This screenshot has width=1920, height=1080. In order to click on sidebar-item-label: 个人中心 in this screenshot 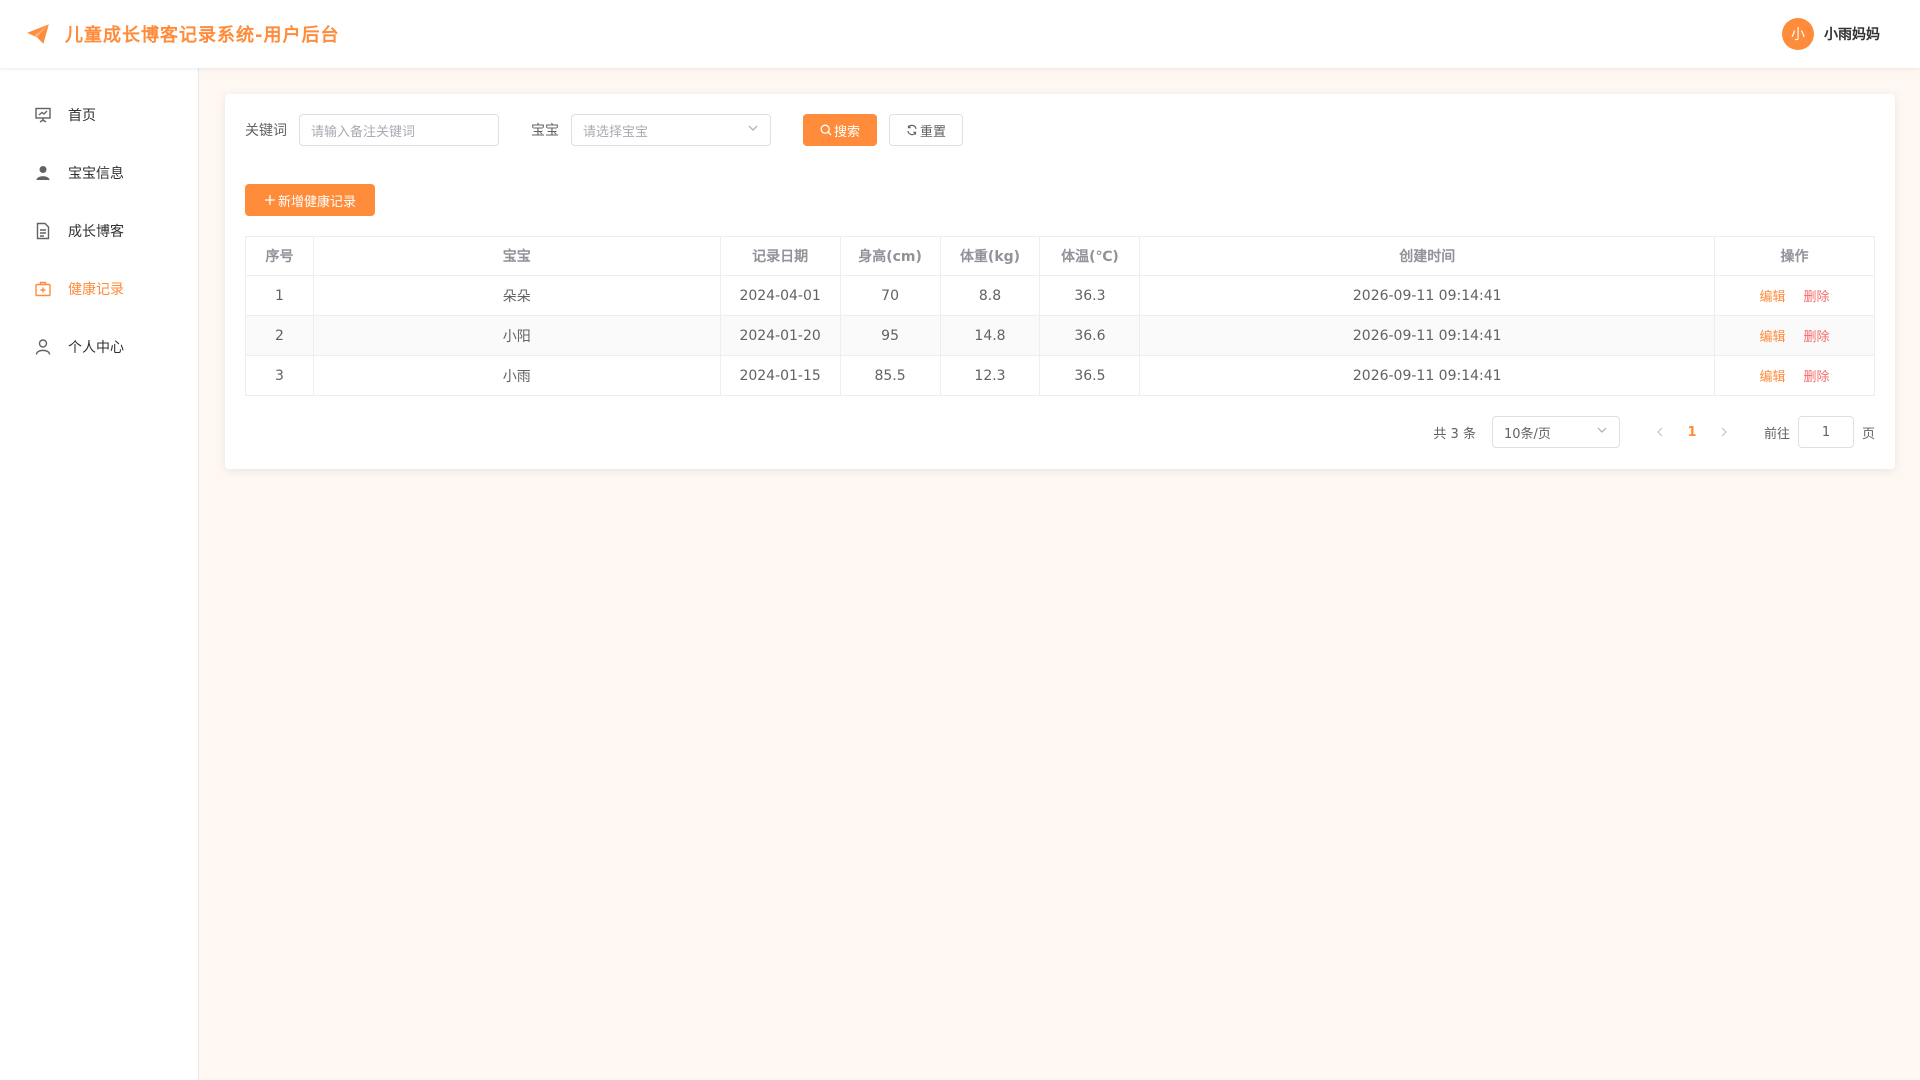, I will do `click(96, 348)`.